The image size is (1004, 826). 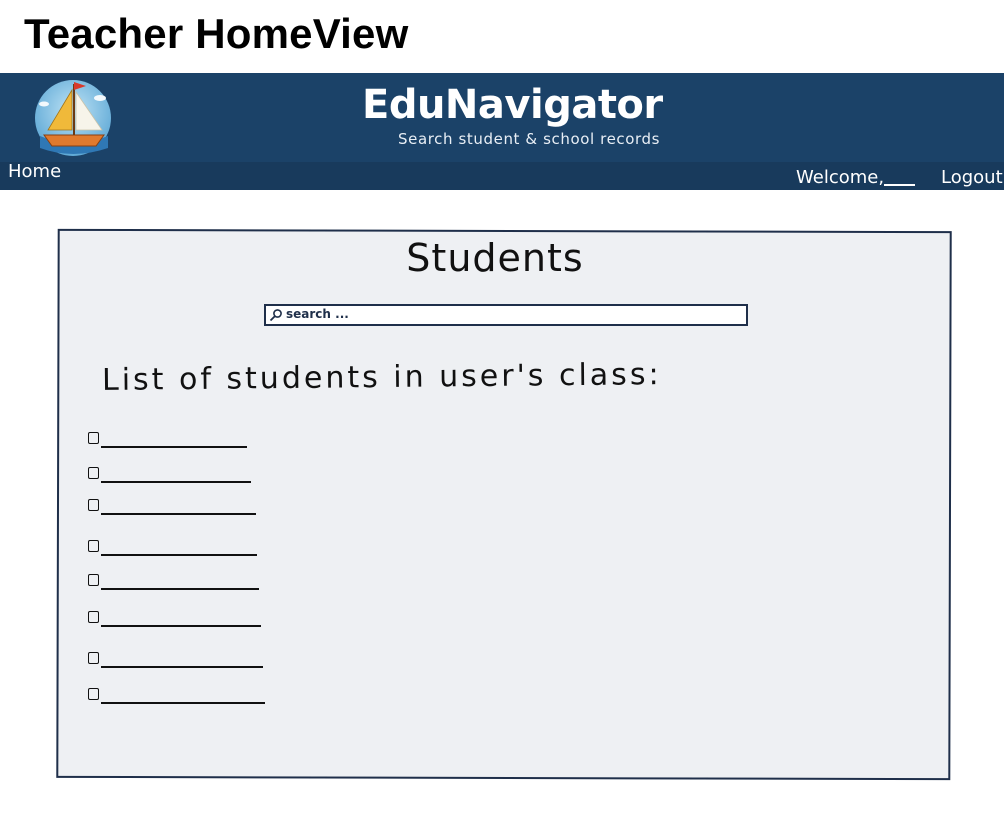 What do you see at coordinates (381, 377) in the screenshot?
I see `student-list-heading: List of students in user's class:` at bounding box center [381, 377].